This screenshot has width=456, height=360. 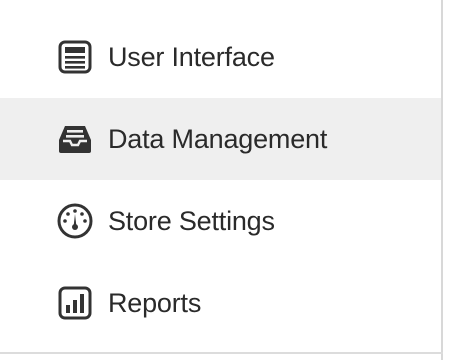 What do you see at coordinates (155, 302) in the screenshot?
I see `menu-item-label: Reports` at bounding box center [155, 302].